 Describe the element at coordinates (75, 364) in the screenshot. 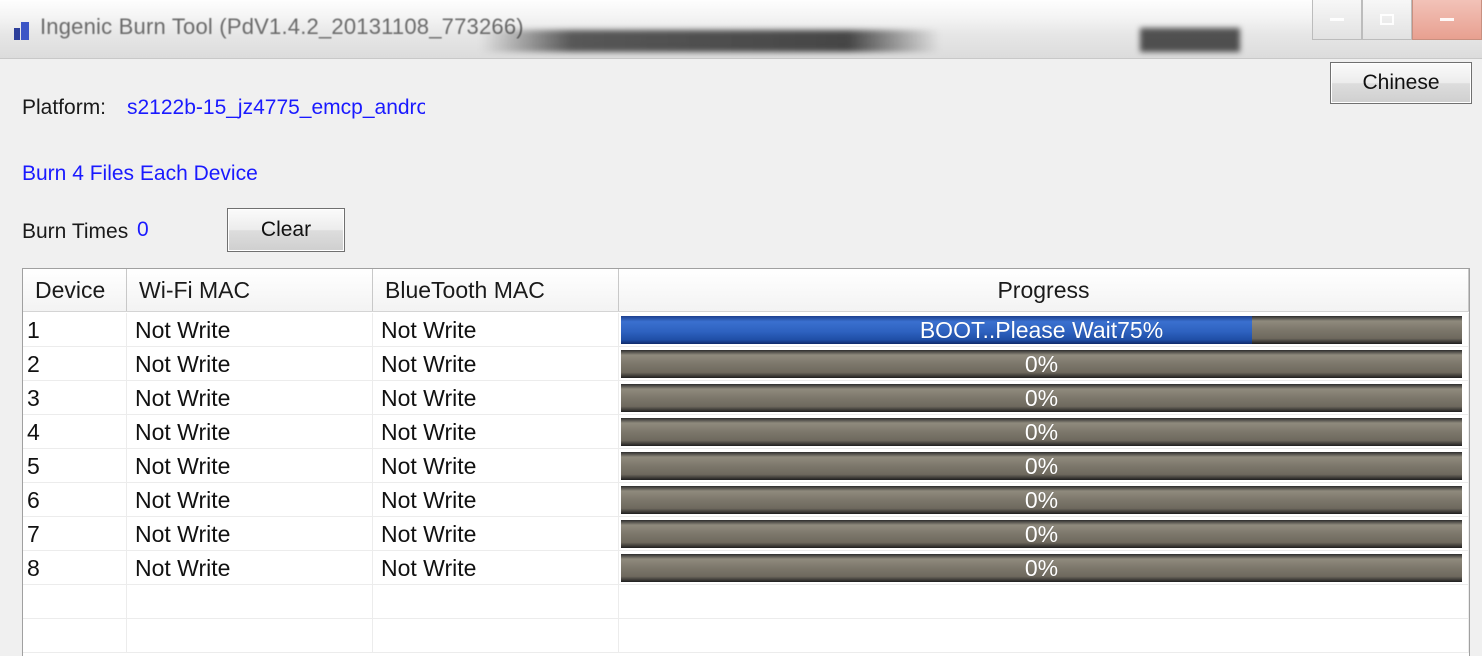

I see `cell-device: 2` at that location.